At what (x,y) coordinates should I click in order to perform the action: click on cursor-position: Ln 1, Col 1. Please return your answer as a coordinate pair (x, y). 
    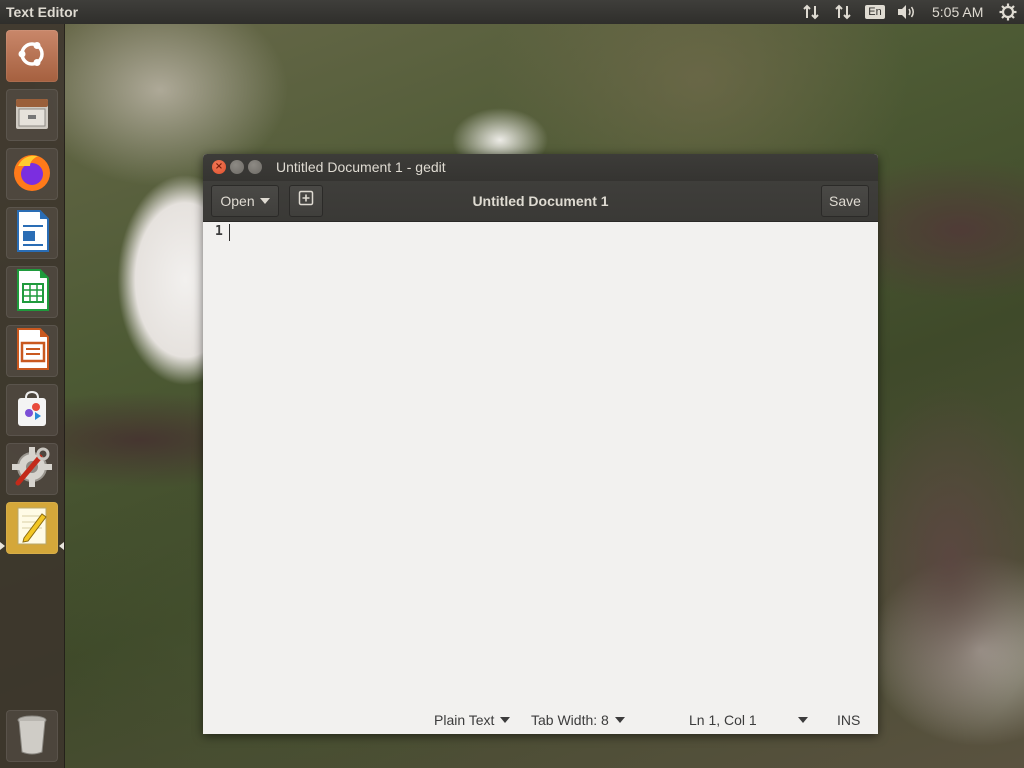
    Looking at the image, I should click on (723, 720).